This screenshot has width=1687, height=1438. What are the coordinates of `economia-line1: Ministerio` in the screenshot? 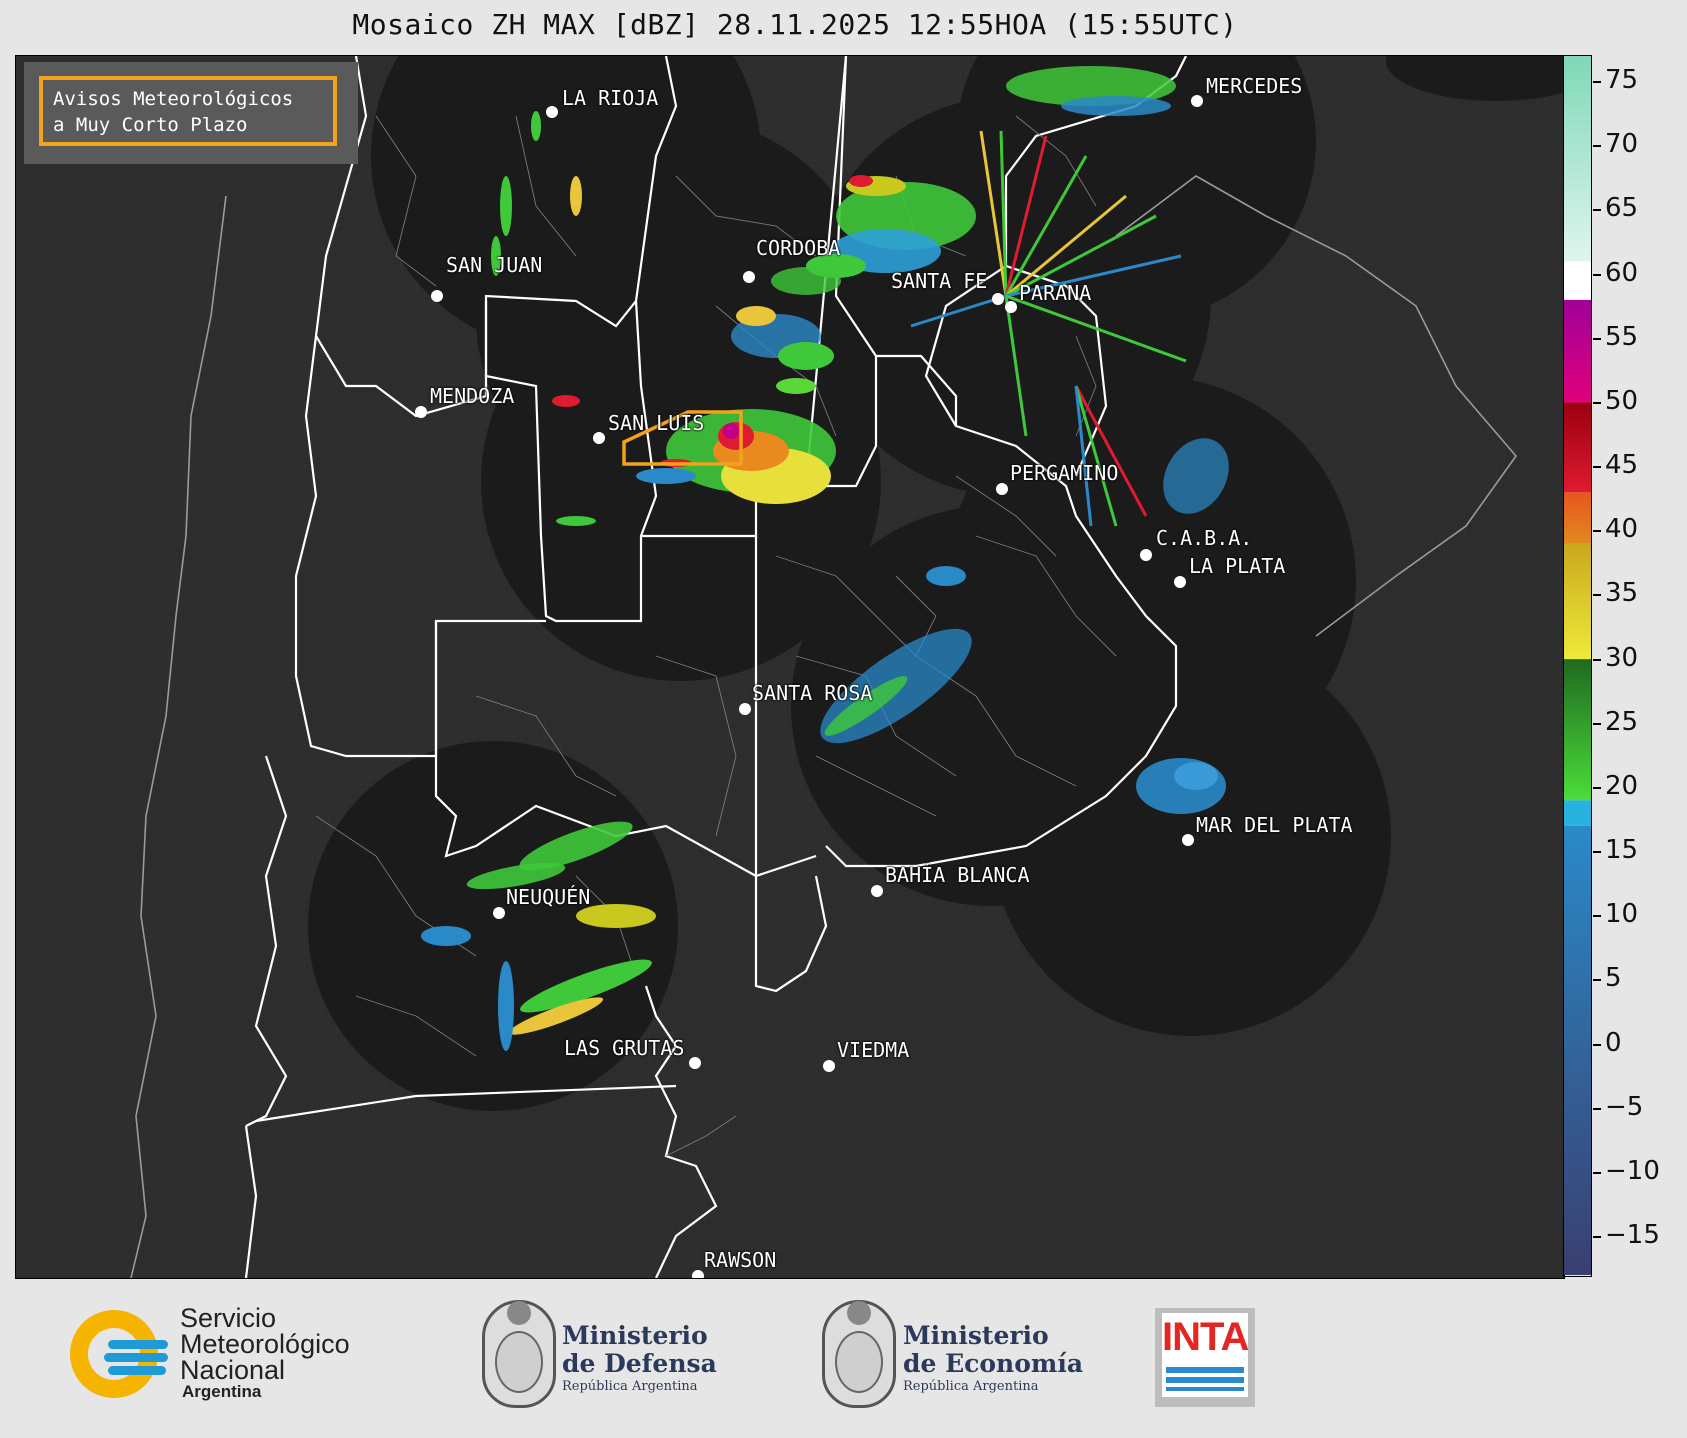 It's located at (976, 1335).